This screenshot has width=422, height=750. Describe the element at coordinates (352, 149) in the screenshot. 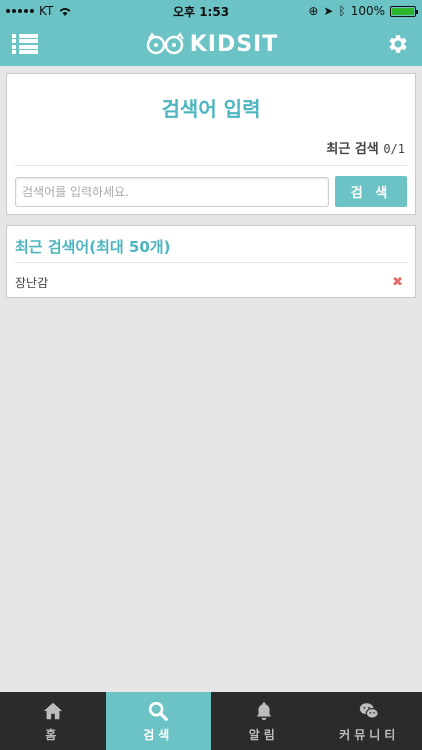

I see `recent-search-label: 최근 검색` at that location.